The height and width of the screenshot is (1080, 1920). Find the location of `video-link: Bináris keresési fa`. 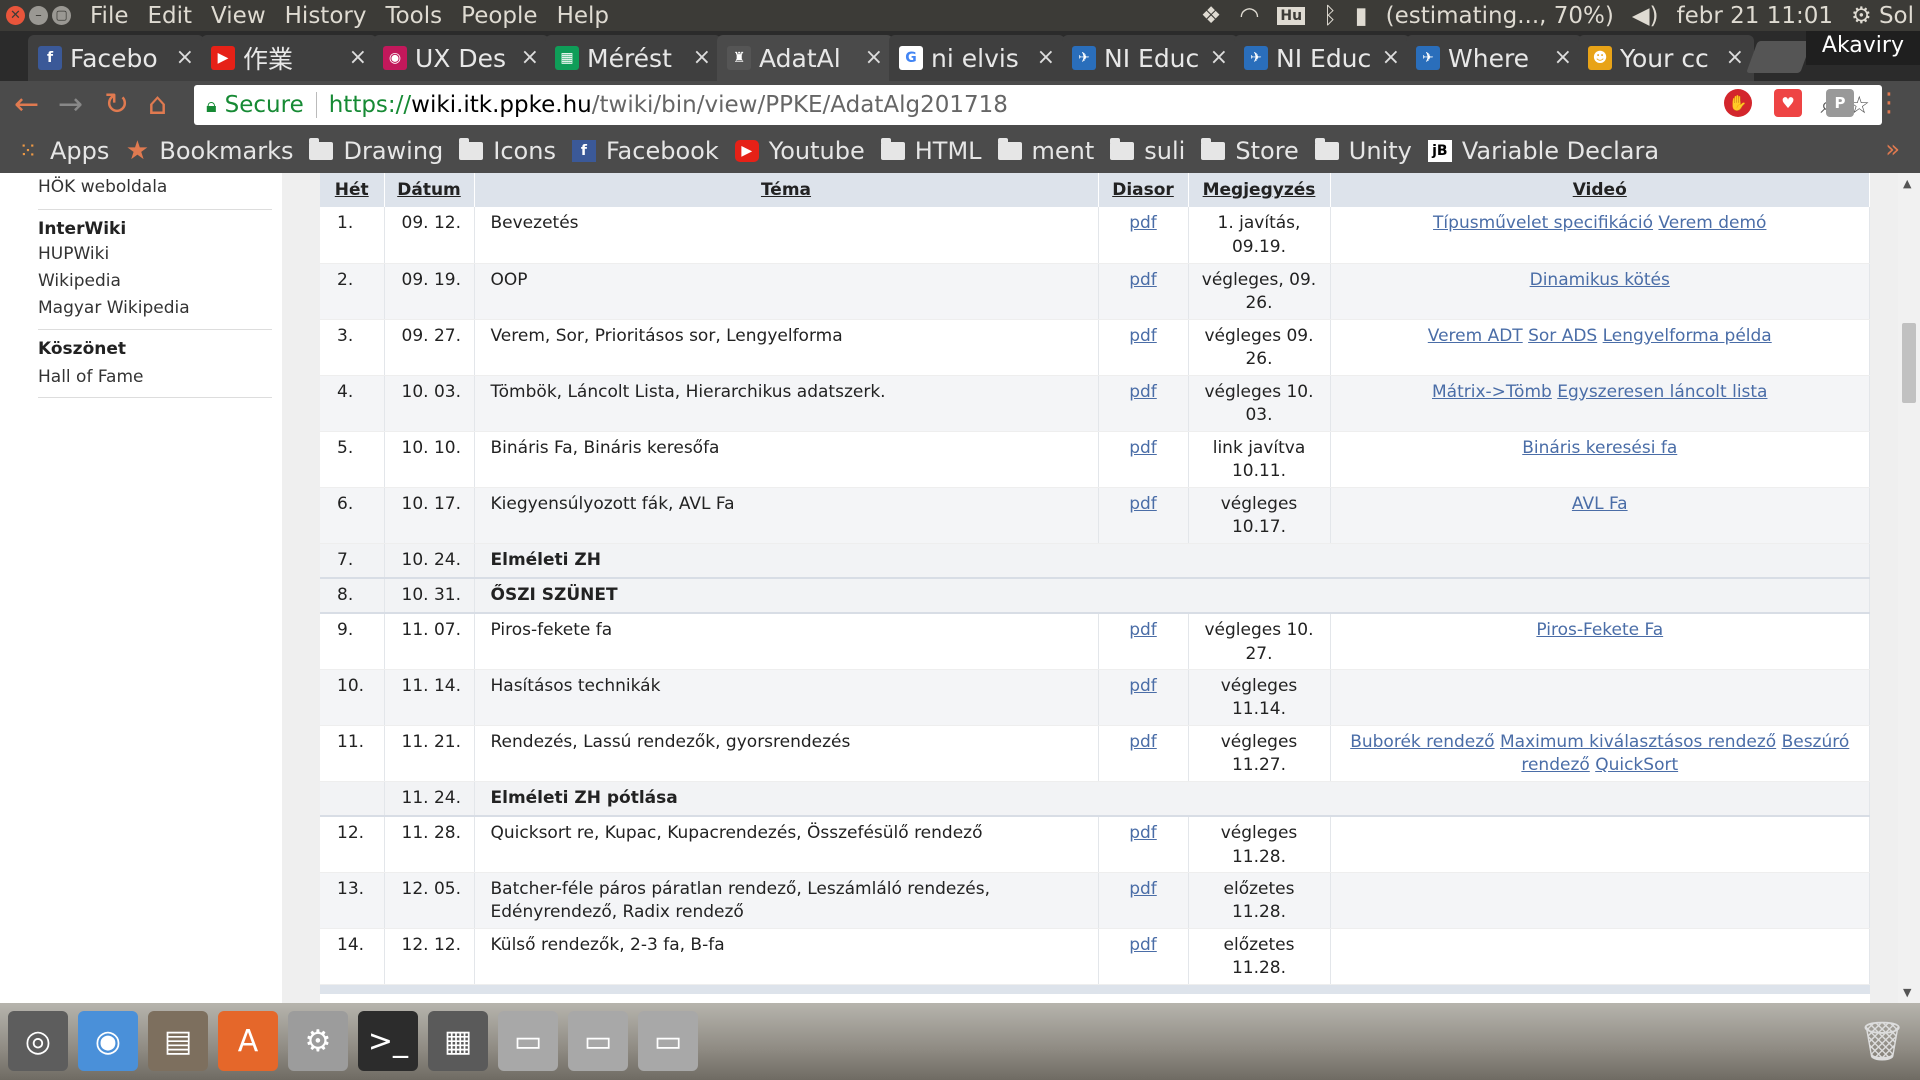

video-link: Bináris keresési fa is located at coordinates (1599, 448).